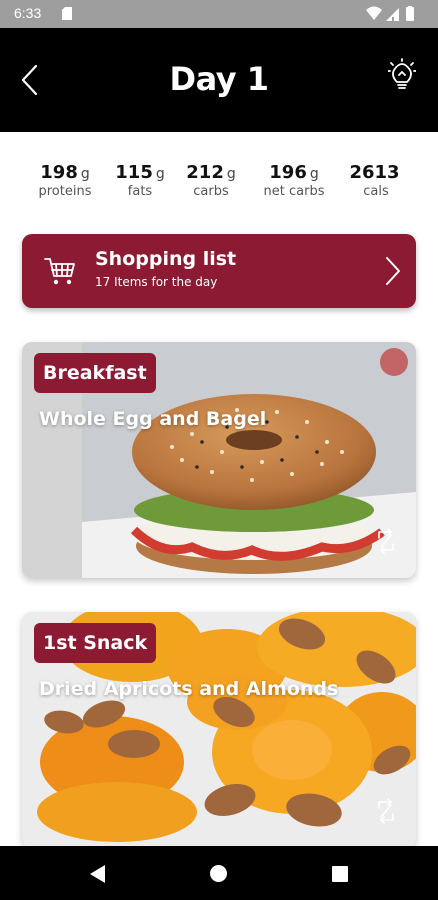 The image size is (438, 900). I want to click on macro-net-carbs: 196 g net carbs, so click(294, 180).